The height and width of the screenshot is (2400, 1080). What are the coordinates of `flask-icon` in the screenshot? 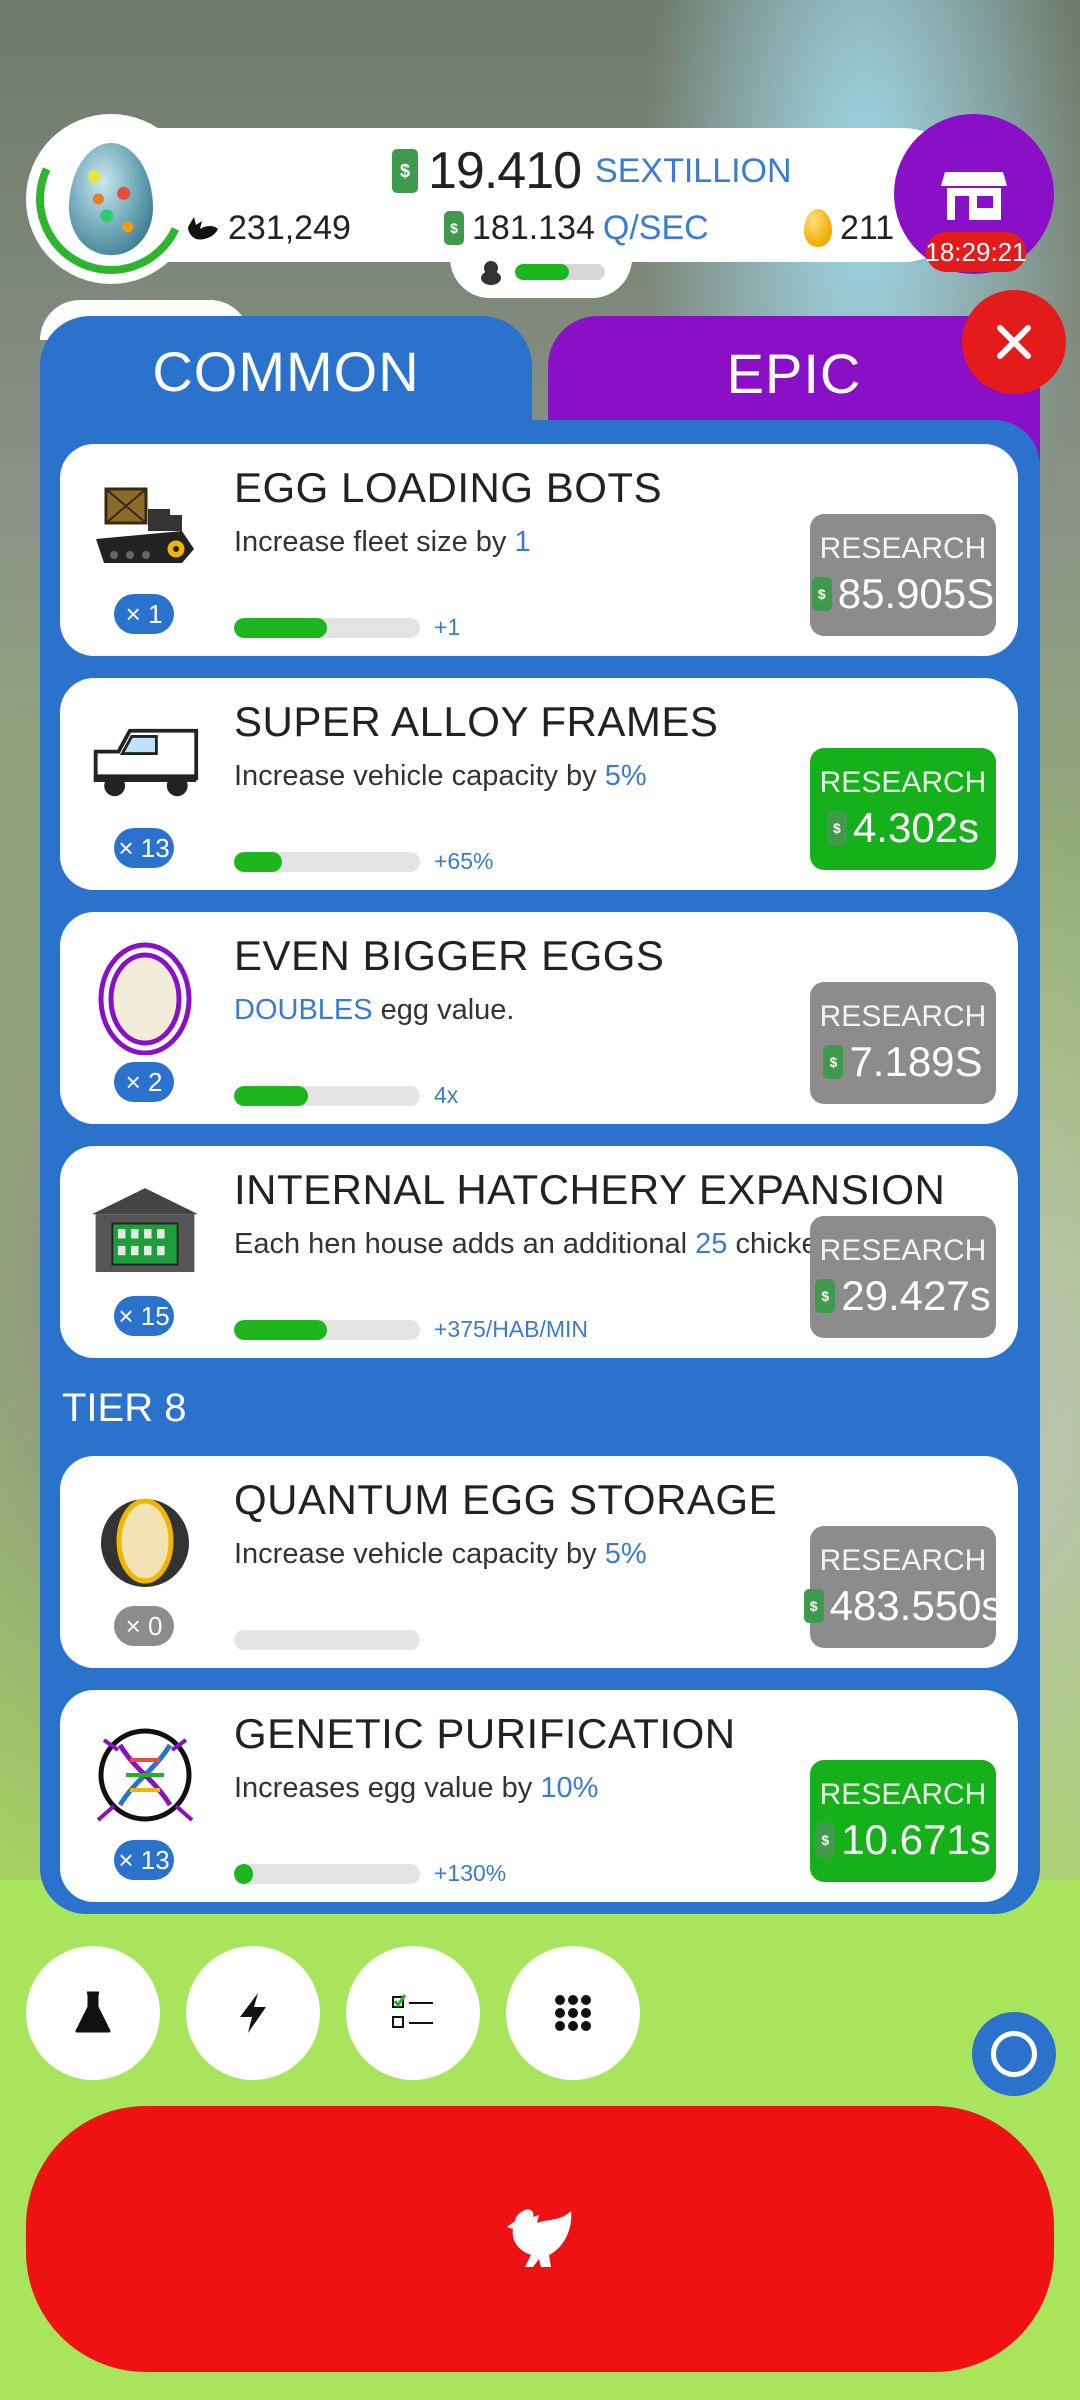 It's located at (93, 2012).